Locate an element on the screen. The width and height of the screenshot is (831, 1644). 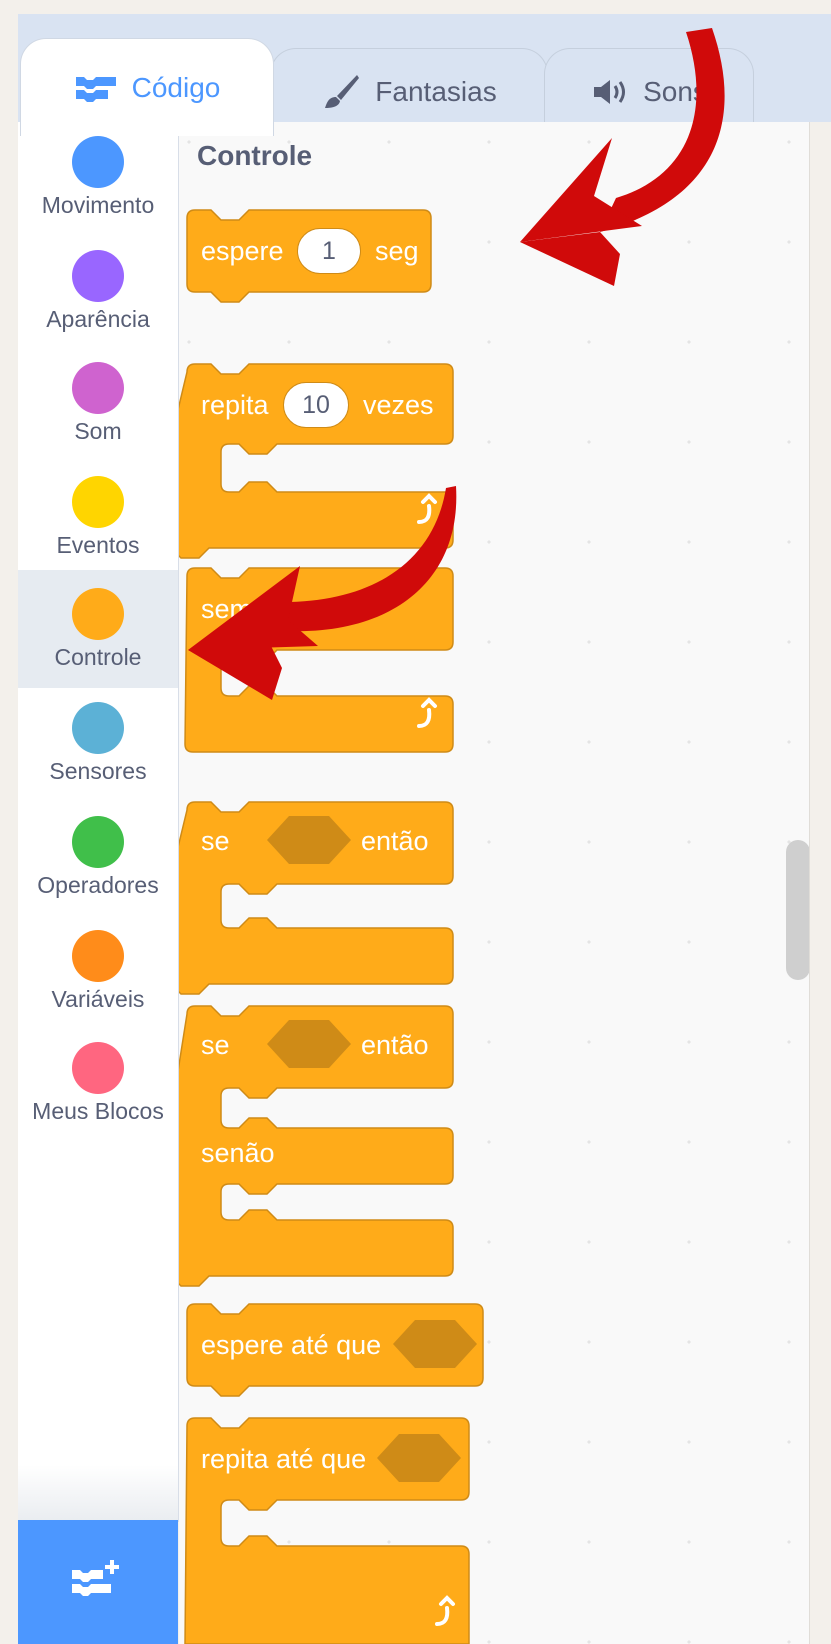
category-control: Controle is located at coordinates (98, 629).